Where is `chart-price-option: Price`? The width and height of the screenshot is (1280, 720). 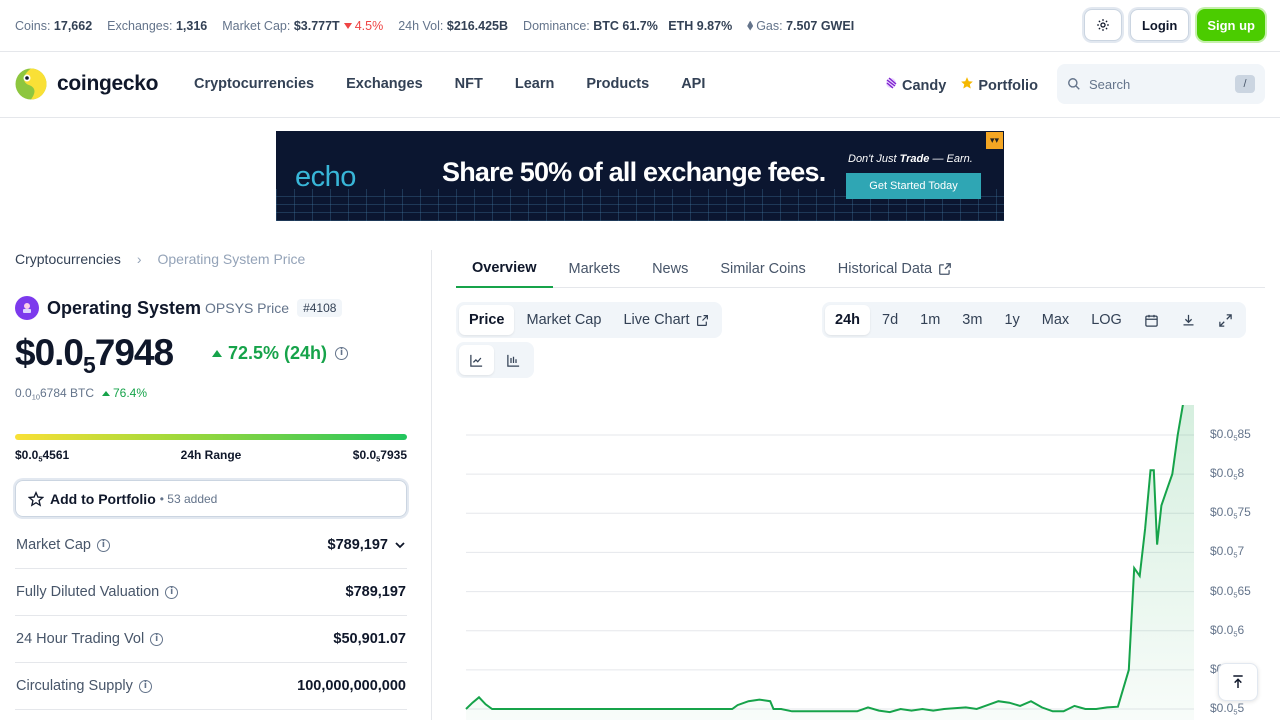 chart-price-option: Price is located at coordinates (487, 320).